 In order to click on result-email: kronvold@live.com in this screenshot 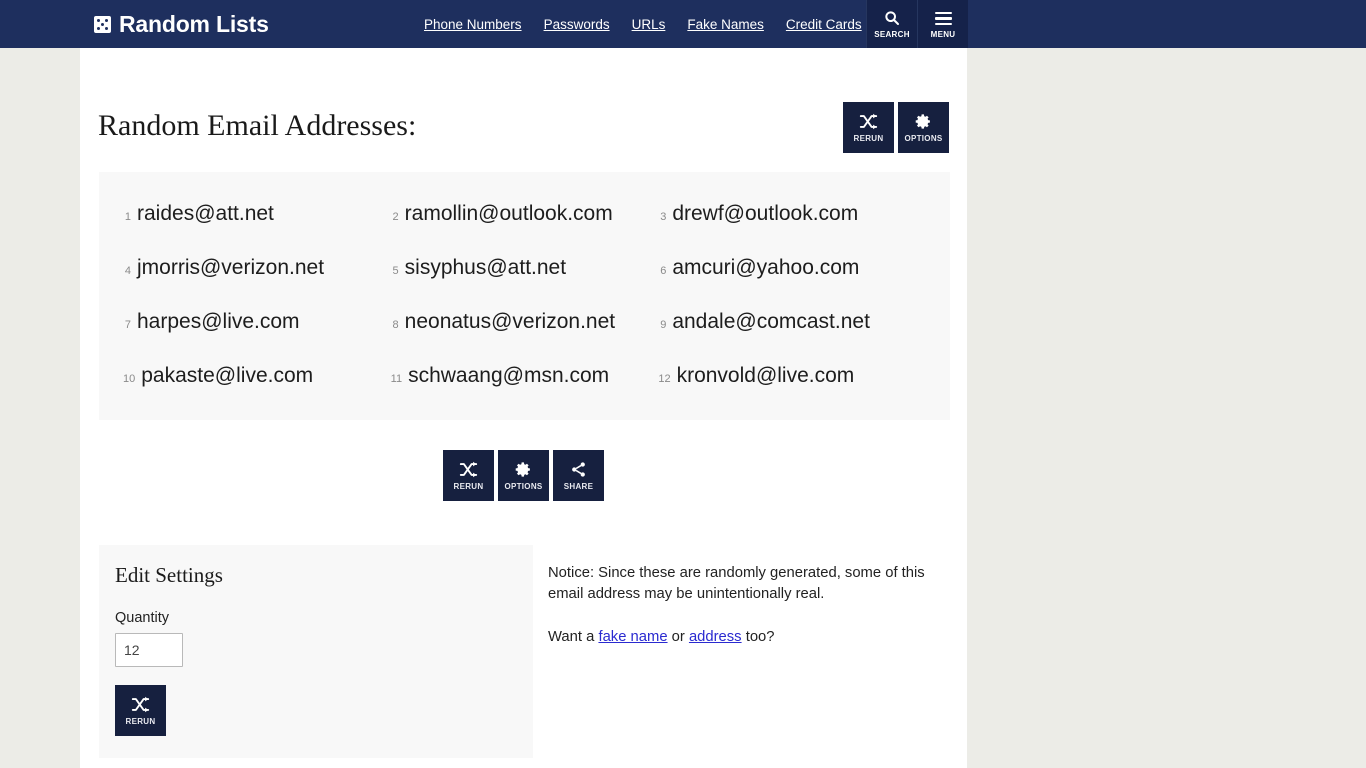, I will do `click(765, 375)`.